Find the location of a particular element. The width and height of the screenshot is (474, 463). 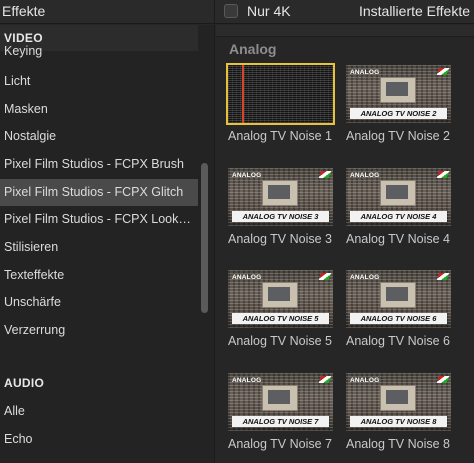

thumb-banner: ANALOG TV NOISE 2 is located at coordinates (398, 113).